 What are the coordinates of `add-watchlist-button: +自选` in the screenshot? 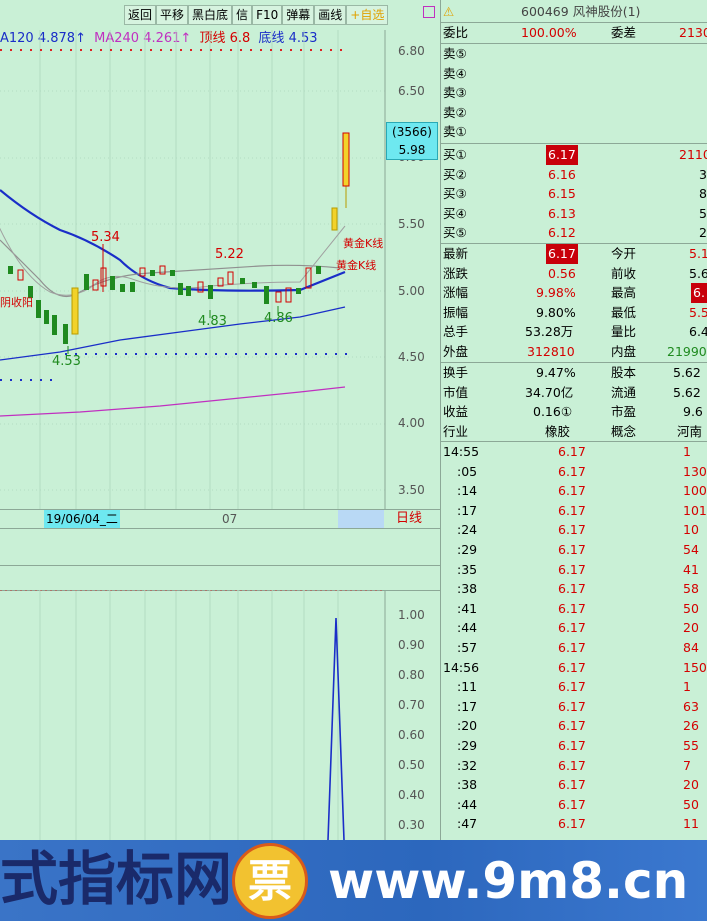 It's located at (367, 15).